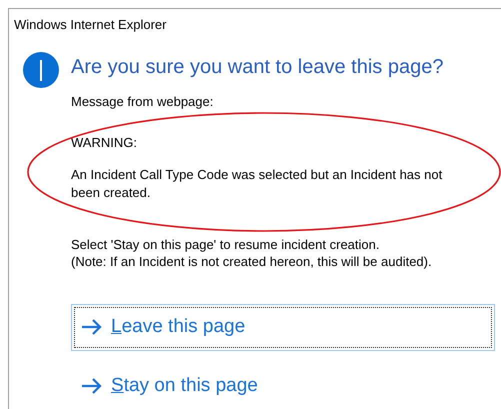 This screenshot has height=409, width=501. I want to click on command-link: Stay on this page, so click(283, 385).